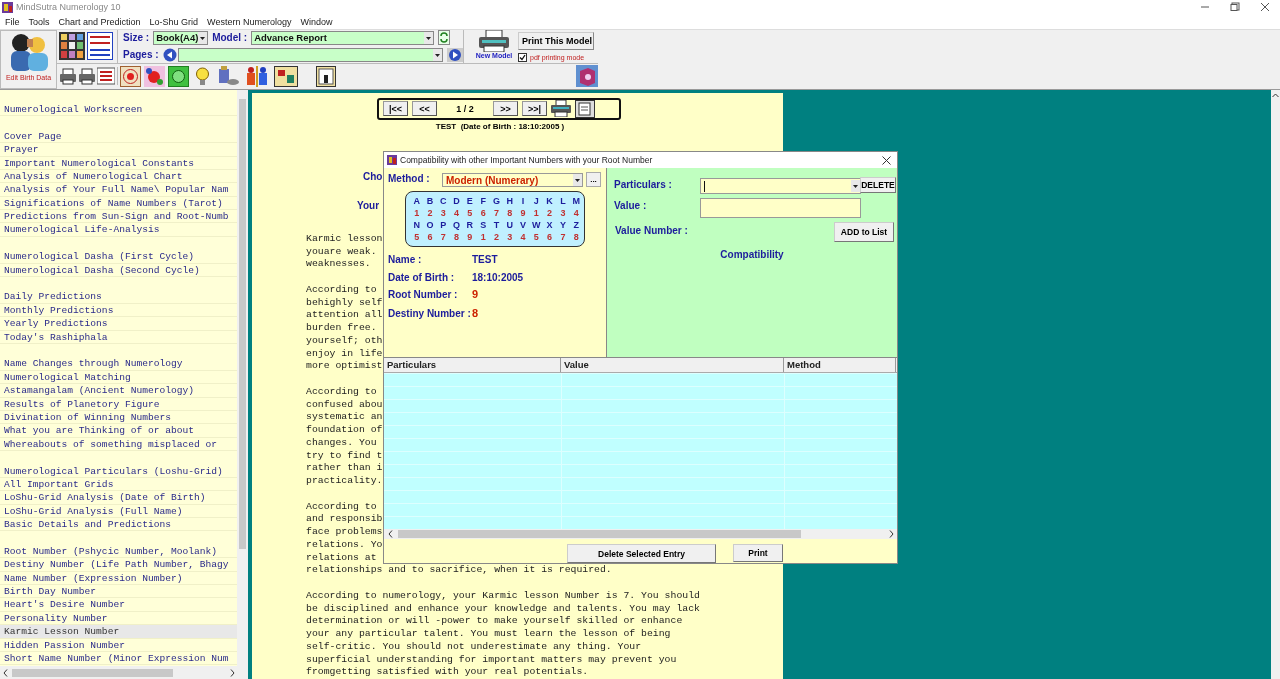  What do you see at coordinates (1235, 7) in the screenshot?
I see `maximize-icon` at bounding box center [1235, 7].